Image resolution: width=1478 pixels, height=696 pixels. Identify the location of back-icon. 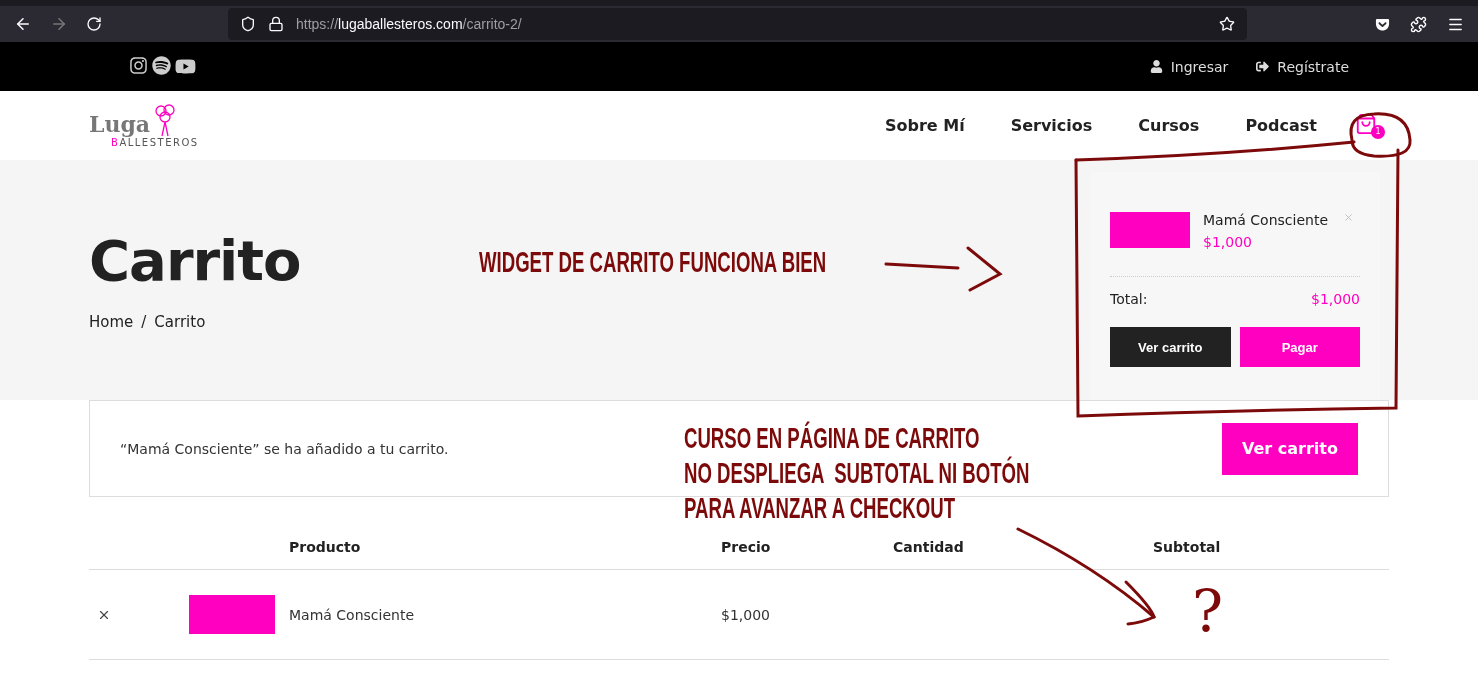
(23, 24).